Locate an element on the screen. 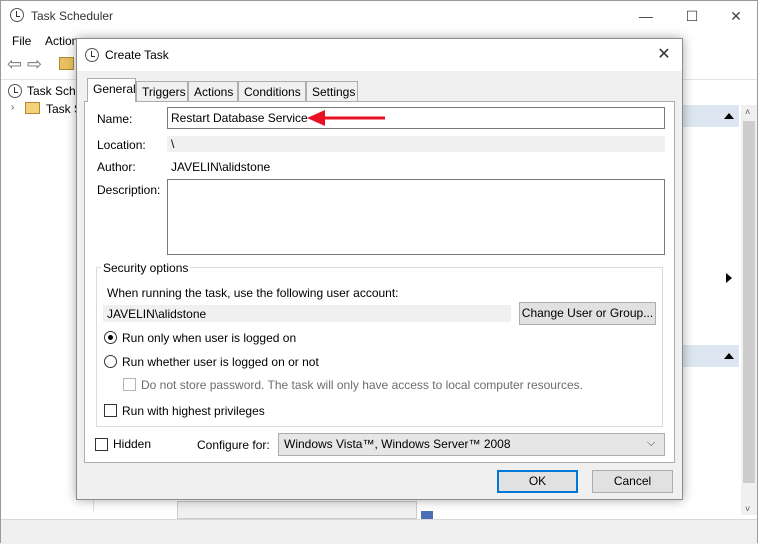 The width and height of the screenshot is (758, 544). security-options-title: Security options is located at coordinates (146, 268).